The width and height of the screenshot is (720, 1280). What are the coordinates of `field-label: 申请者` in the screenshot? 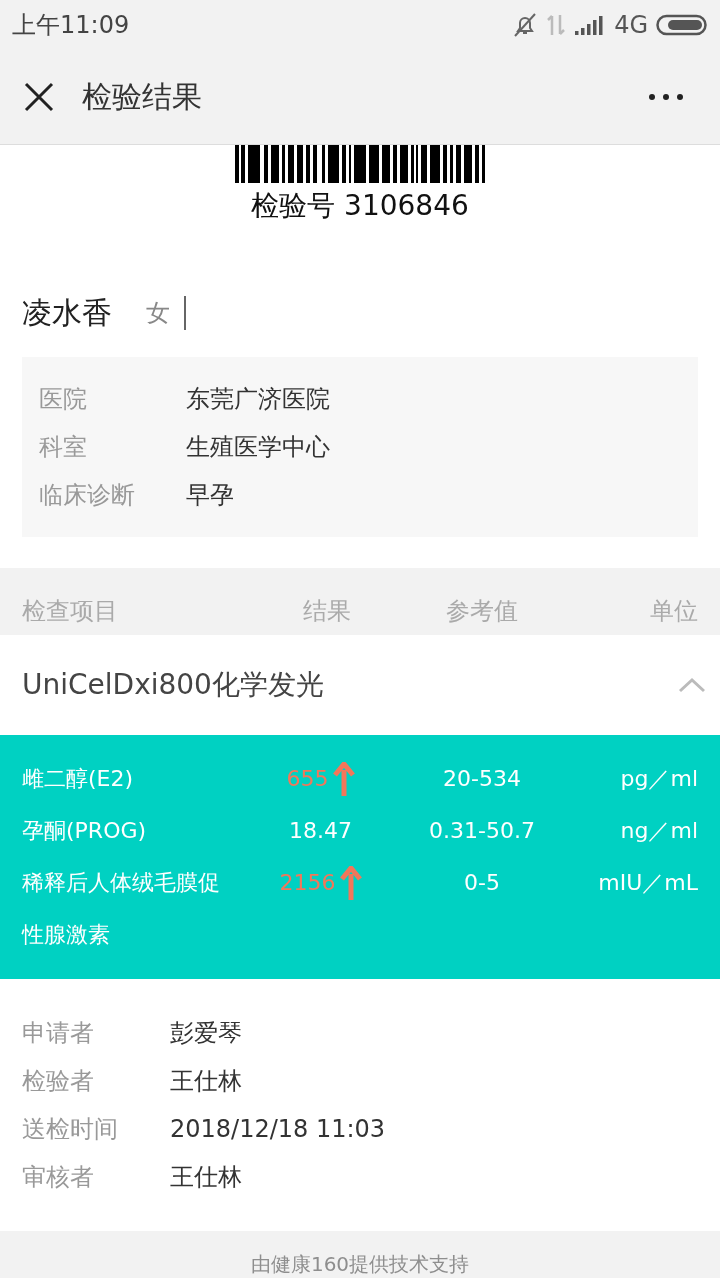 It's located at (58, 1033).